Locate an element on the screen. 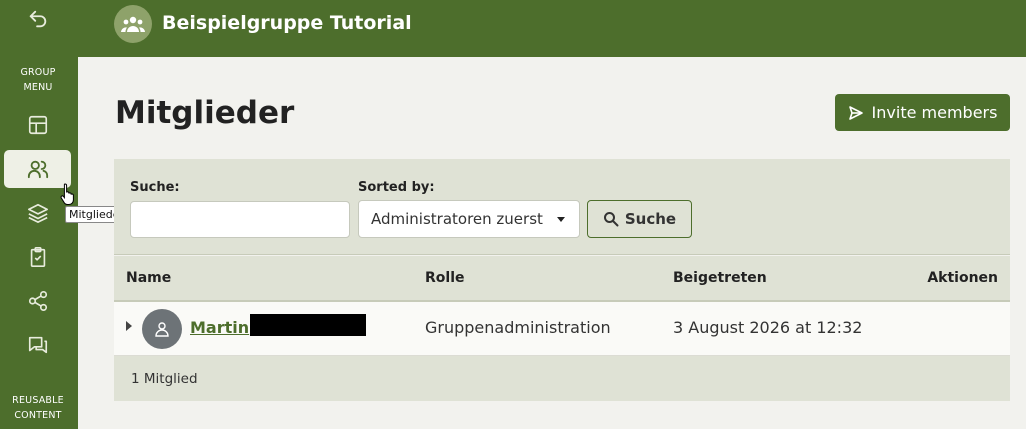  clipboard-check-icon is located at coordinates (37, 257).